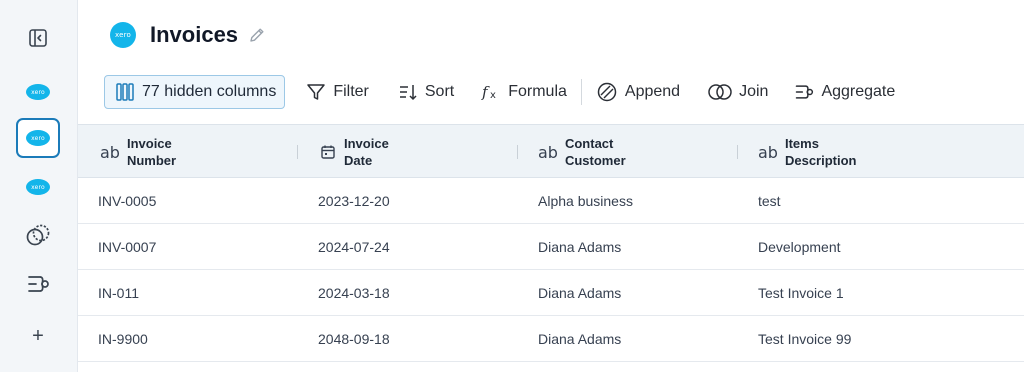 This screenshot has width=1024, height=372. I want to click on hidden-columns-label: 77 hidden columns, so click(209, 91).